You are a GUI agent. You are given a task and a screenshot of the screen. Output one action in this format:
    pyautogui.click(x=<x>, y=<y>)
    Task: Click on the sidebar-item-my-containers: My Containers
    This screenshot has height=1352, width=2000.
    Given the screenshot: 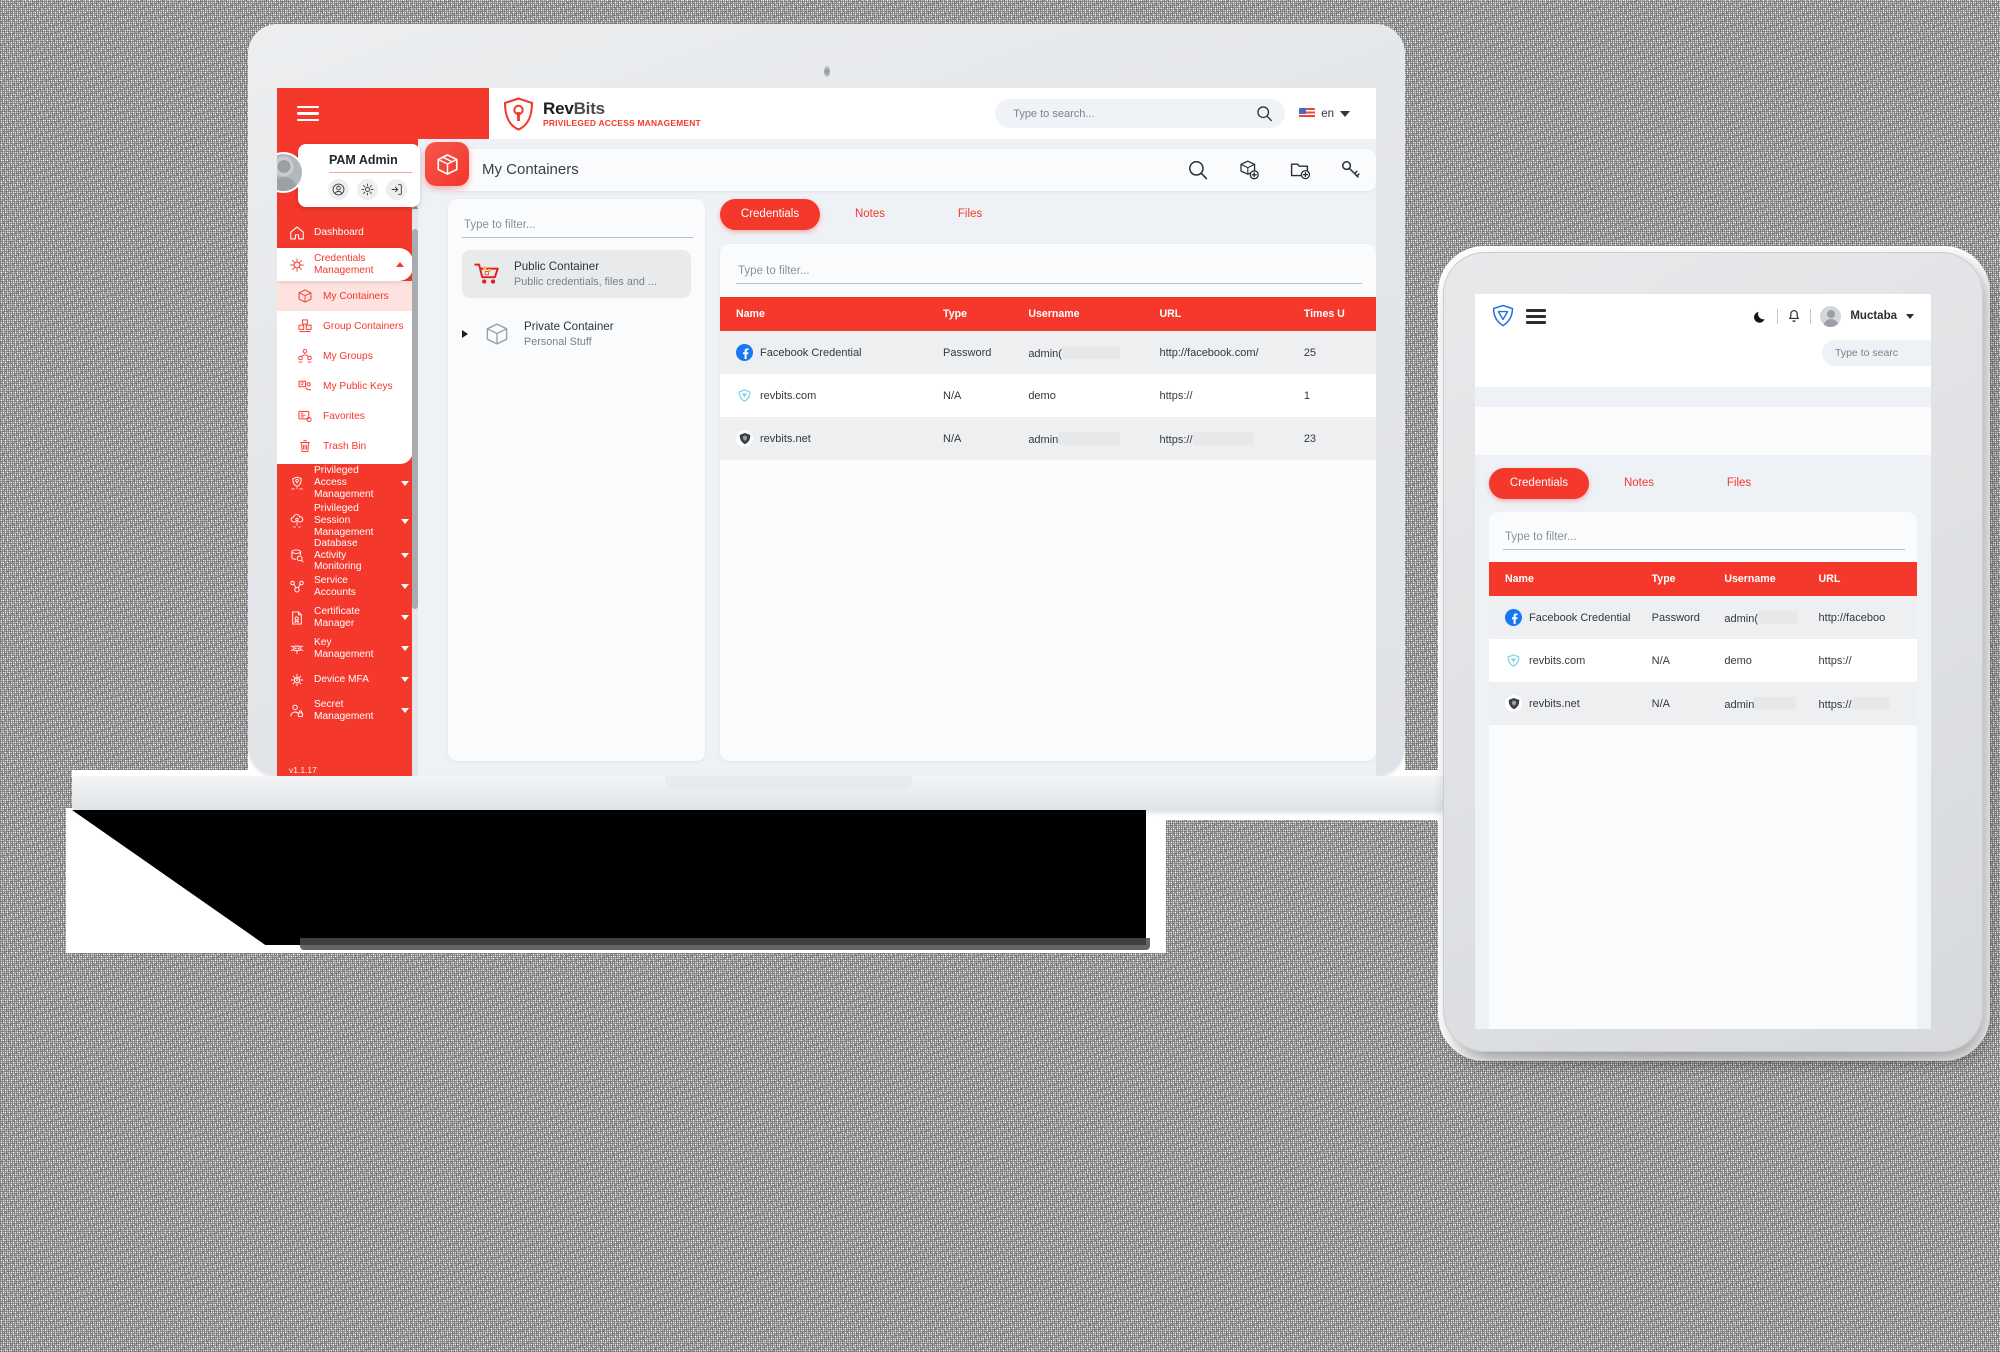 What is the action you would take?
    pyautogui.click(x=345, y=296)
    